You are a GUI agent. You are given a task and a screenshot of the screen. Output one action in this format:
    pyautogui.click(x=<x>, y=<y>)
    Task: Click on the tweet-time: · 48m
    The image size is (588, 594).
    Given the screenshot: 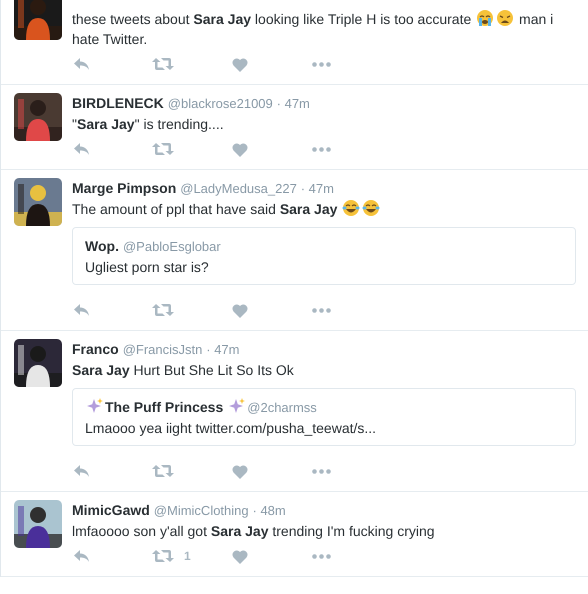 What is the action you would take?
    pyautogui.click(x=269, y=510)
    